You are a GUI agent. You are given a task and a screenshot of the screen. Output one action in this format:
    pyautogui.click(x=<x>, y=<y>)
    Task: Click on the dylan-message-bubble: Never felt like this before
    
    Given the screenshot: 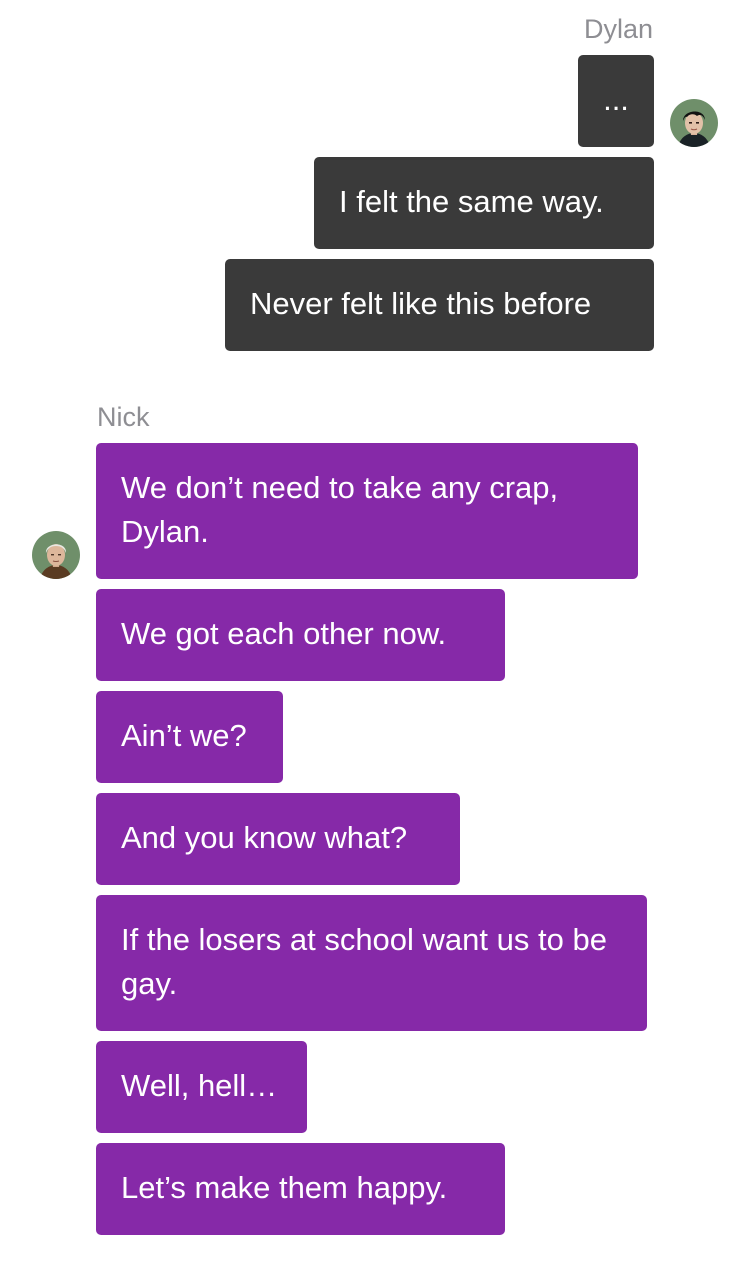 What is the action you would take?
    pyautogui.click(x=439, y=305)
    